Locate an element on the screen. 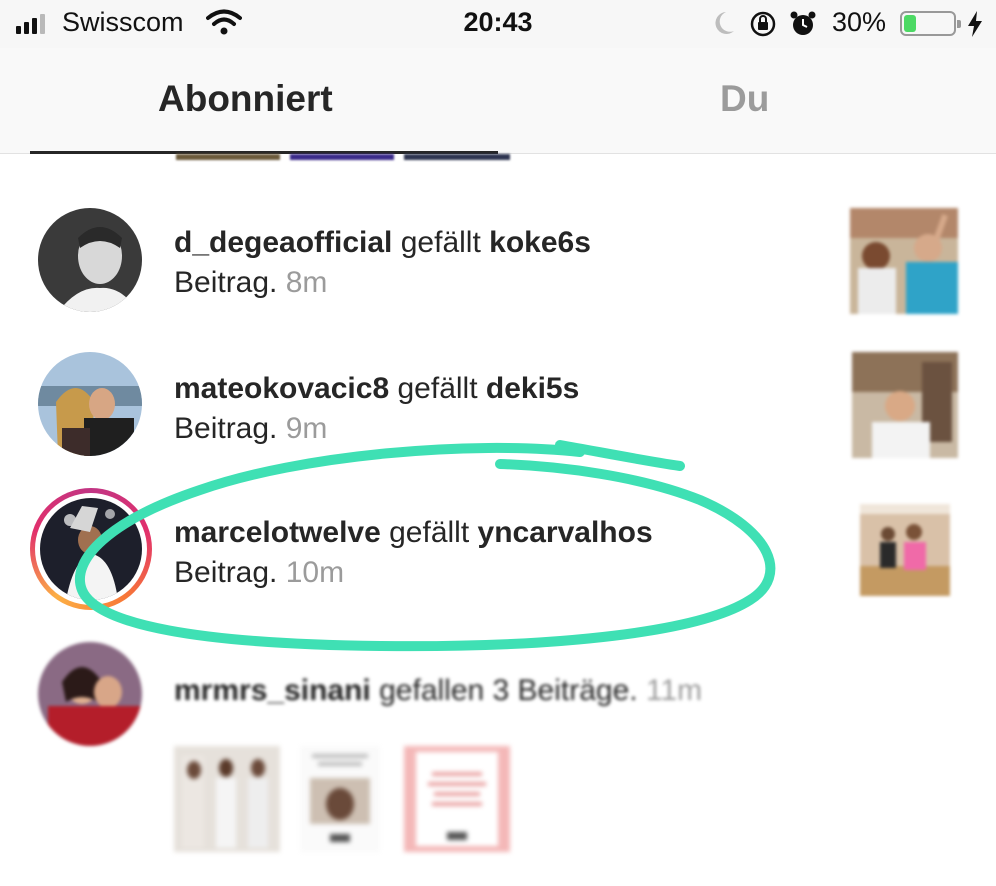  username-link: d_degeaofficial is located at coordinates (283, 242).